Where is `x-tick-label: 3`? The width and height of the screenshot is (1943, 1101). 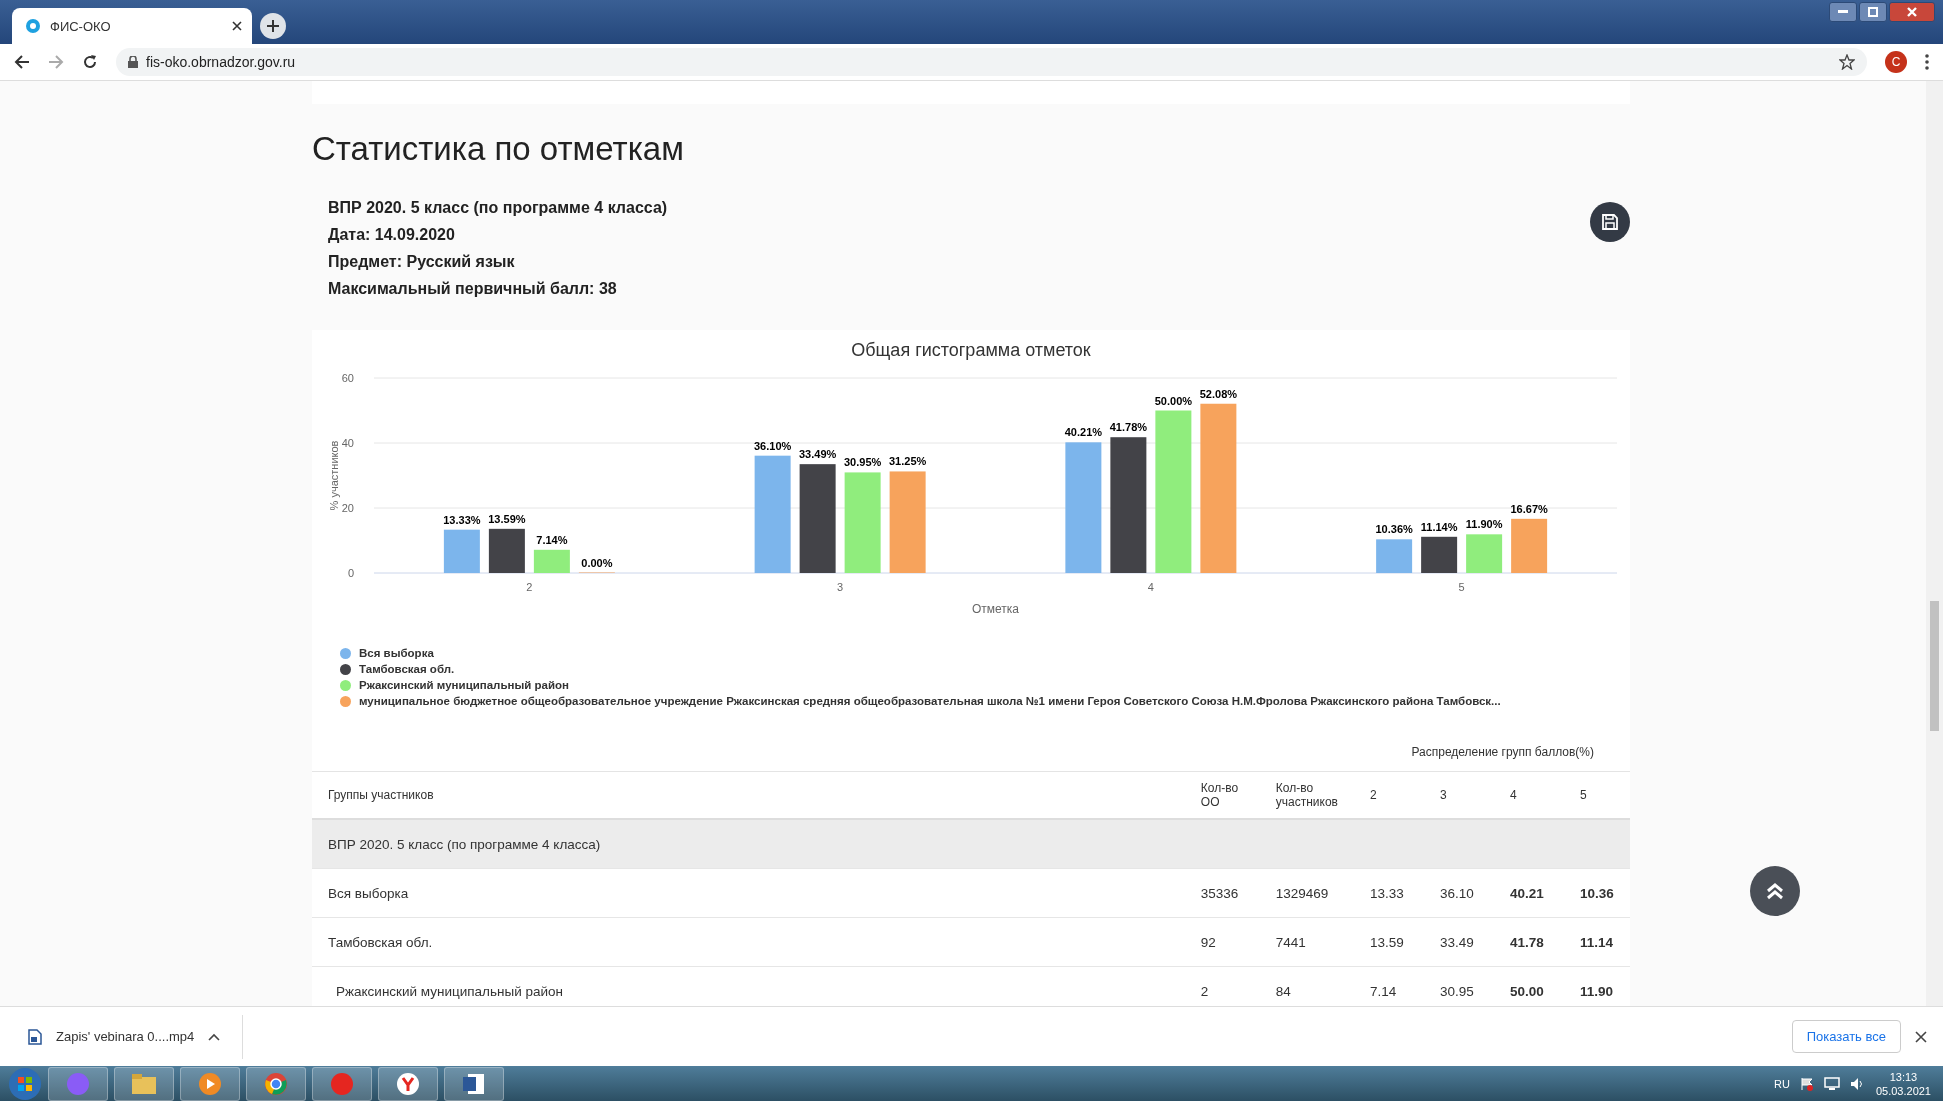 x-tick-label: 3 is located at coordinates (840, 587).